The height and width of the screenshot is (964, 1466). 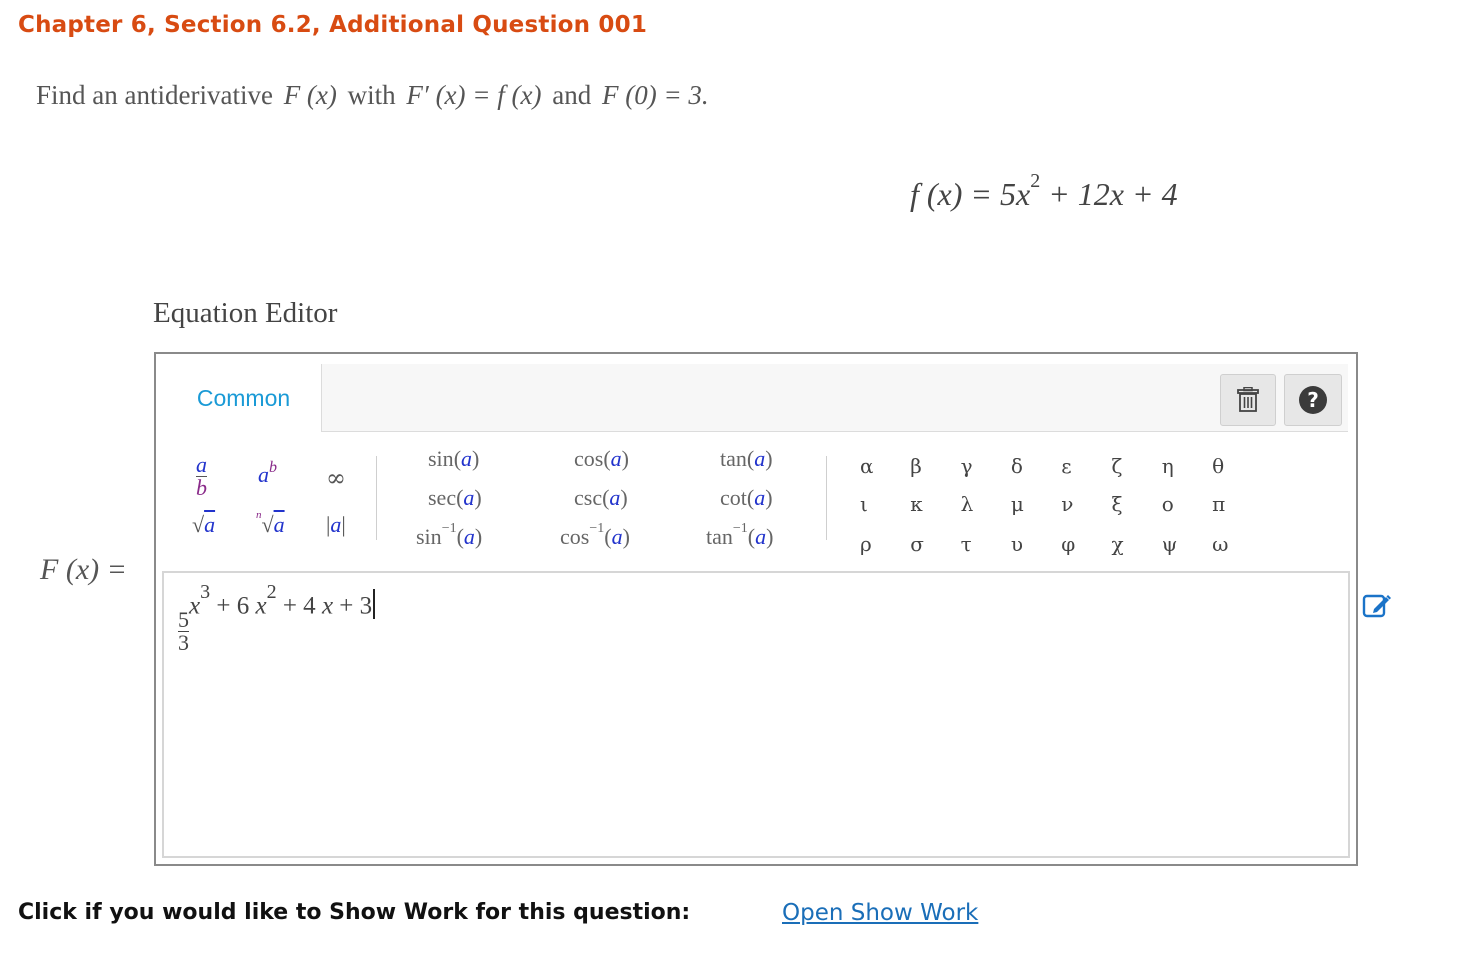 I want to click on trig-fn: tan, so click(x=733, y=458).